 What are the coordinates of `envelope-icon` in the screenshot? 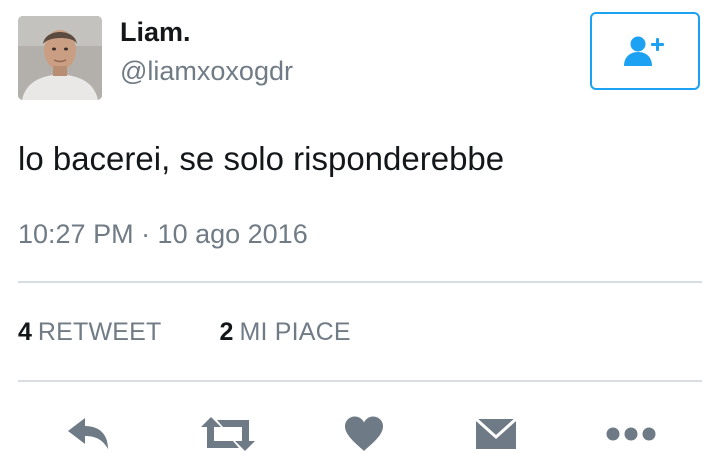 It's located at (496, 433).